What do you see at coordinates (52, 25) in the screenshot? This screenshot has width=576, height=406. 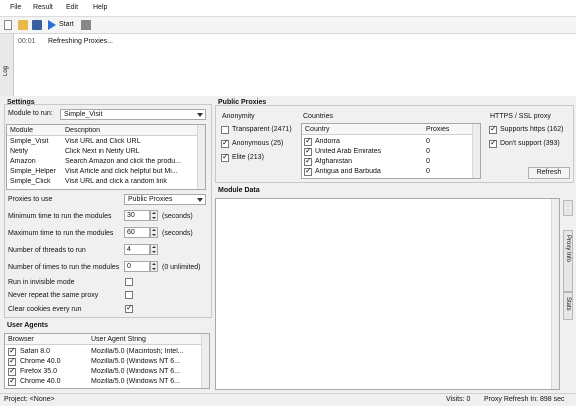 I see `play-icon` at bounding box center [52, 25].